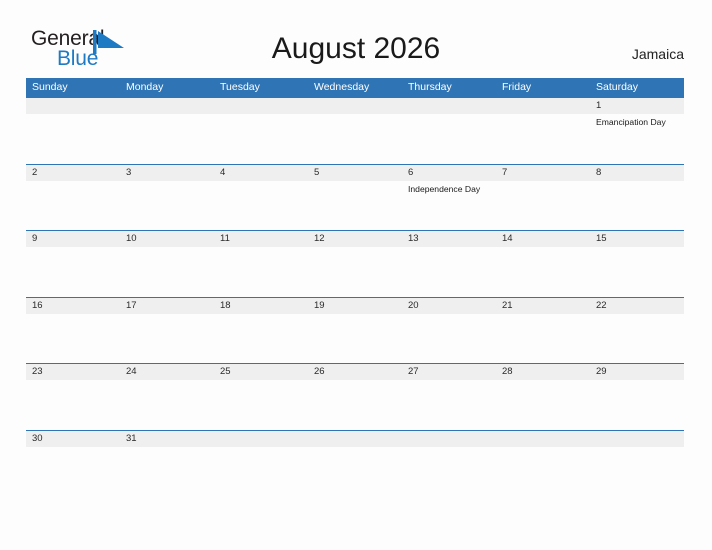 The image size is (712, 550). What do you see at coordinates (356, 48) in the screenshot?
I see `page-title: August 2026` at bounding box center [356, 48].